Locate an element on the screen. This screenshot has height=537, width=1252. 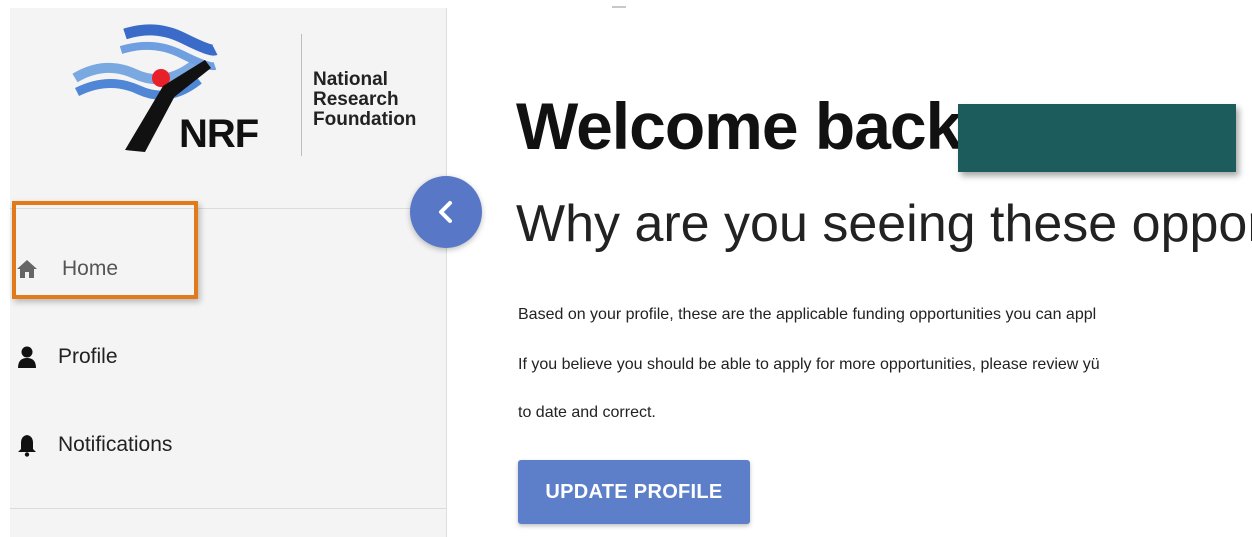
sidebar-item-label: Notifications is located at coordinates (115, 444).